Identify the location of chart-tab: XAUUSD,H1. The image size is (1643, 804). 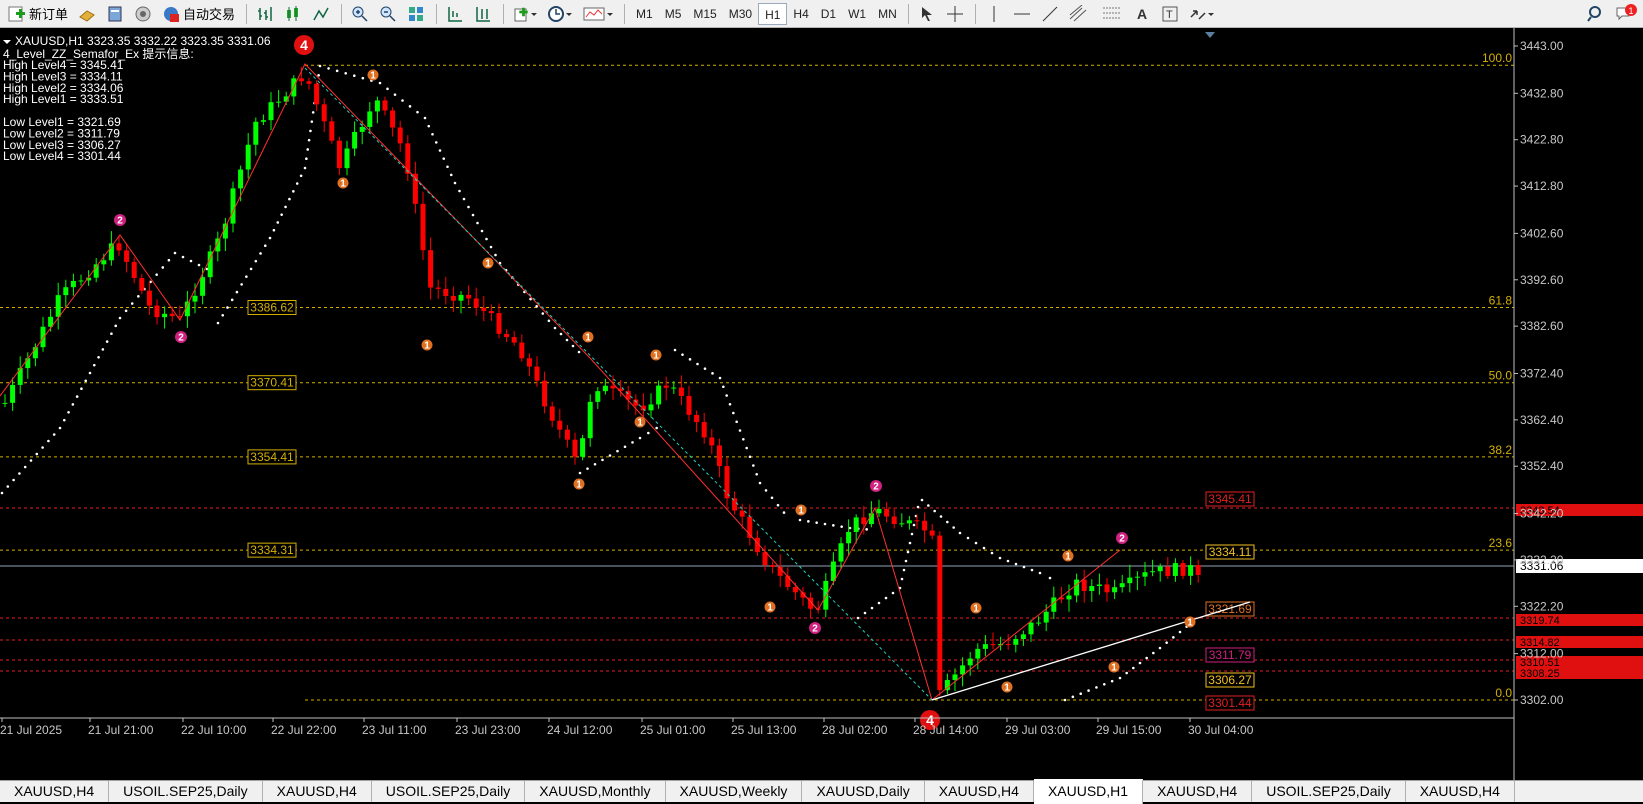
(1088, 791).